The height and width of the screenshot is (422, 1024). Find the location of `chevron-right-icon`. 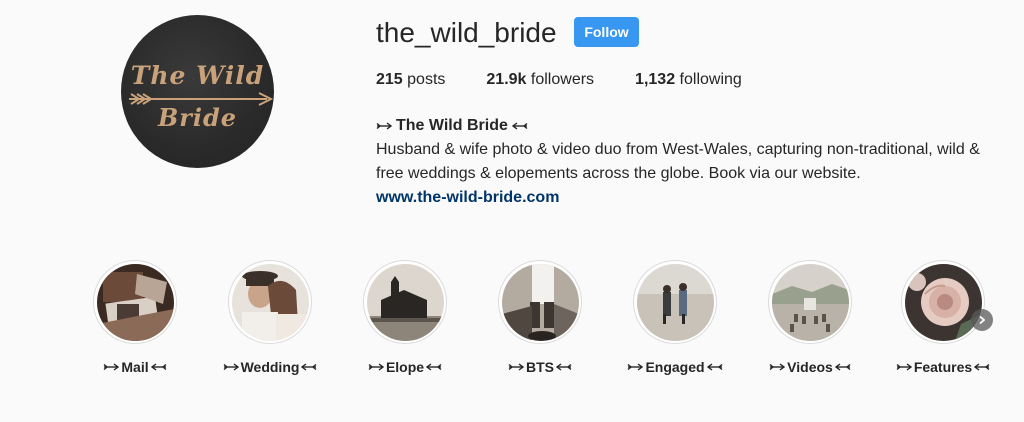

chevron-right-icon is located at coordinates (982, 320).